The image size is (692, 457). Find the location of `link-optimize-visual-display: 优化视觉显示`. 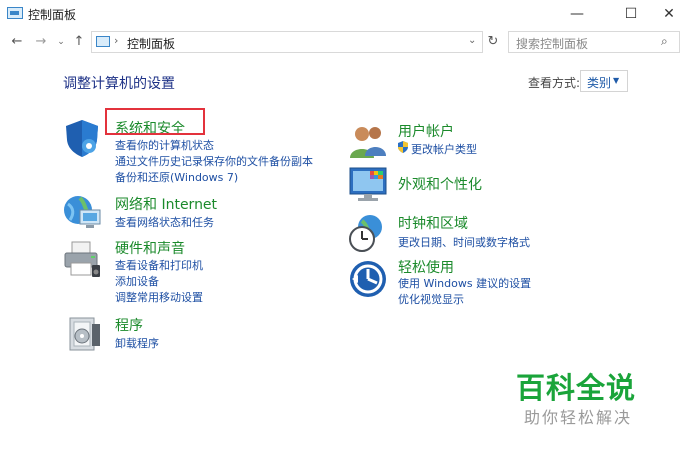

link-optimize-visual-display: 优化视觉显示 is located at coordinates (431, 299).